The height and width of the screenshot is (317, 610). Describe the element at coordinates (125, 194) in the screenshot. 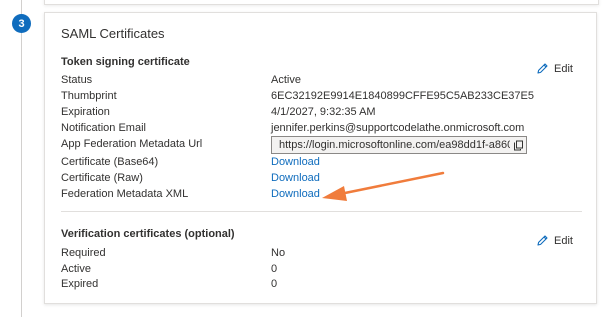

I see `federation-xml-label: Federation Metadata XML` at that location.